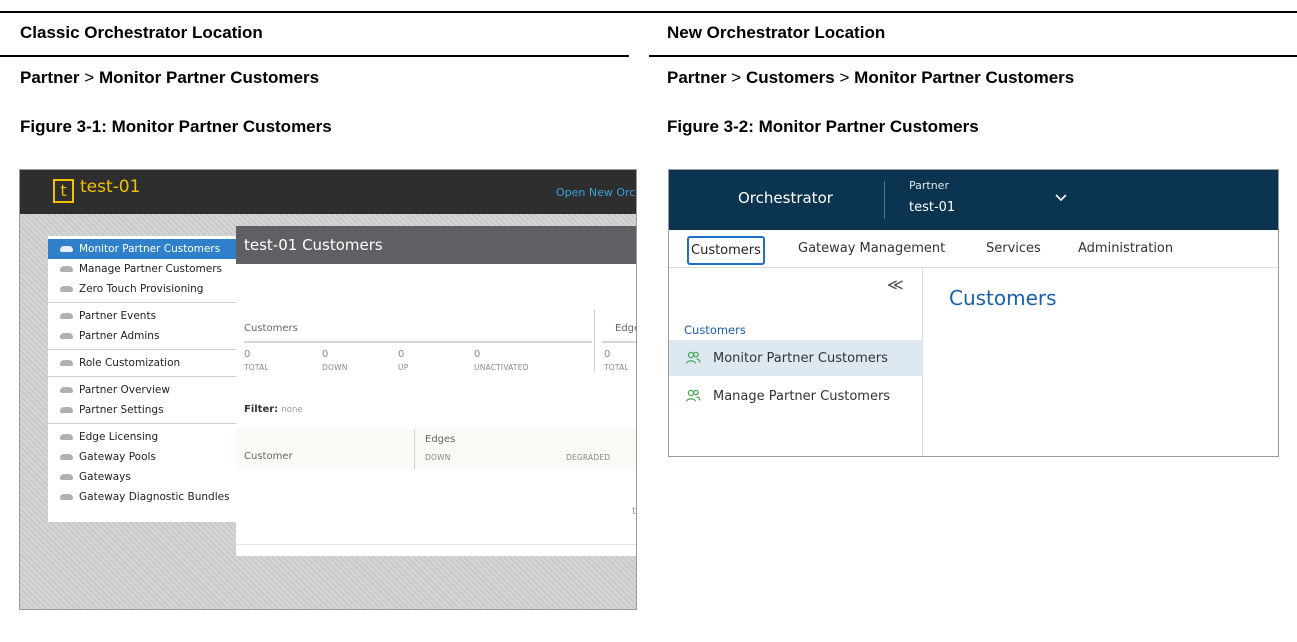  I want to click on stat-label: DOWN, so click(335, 367).